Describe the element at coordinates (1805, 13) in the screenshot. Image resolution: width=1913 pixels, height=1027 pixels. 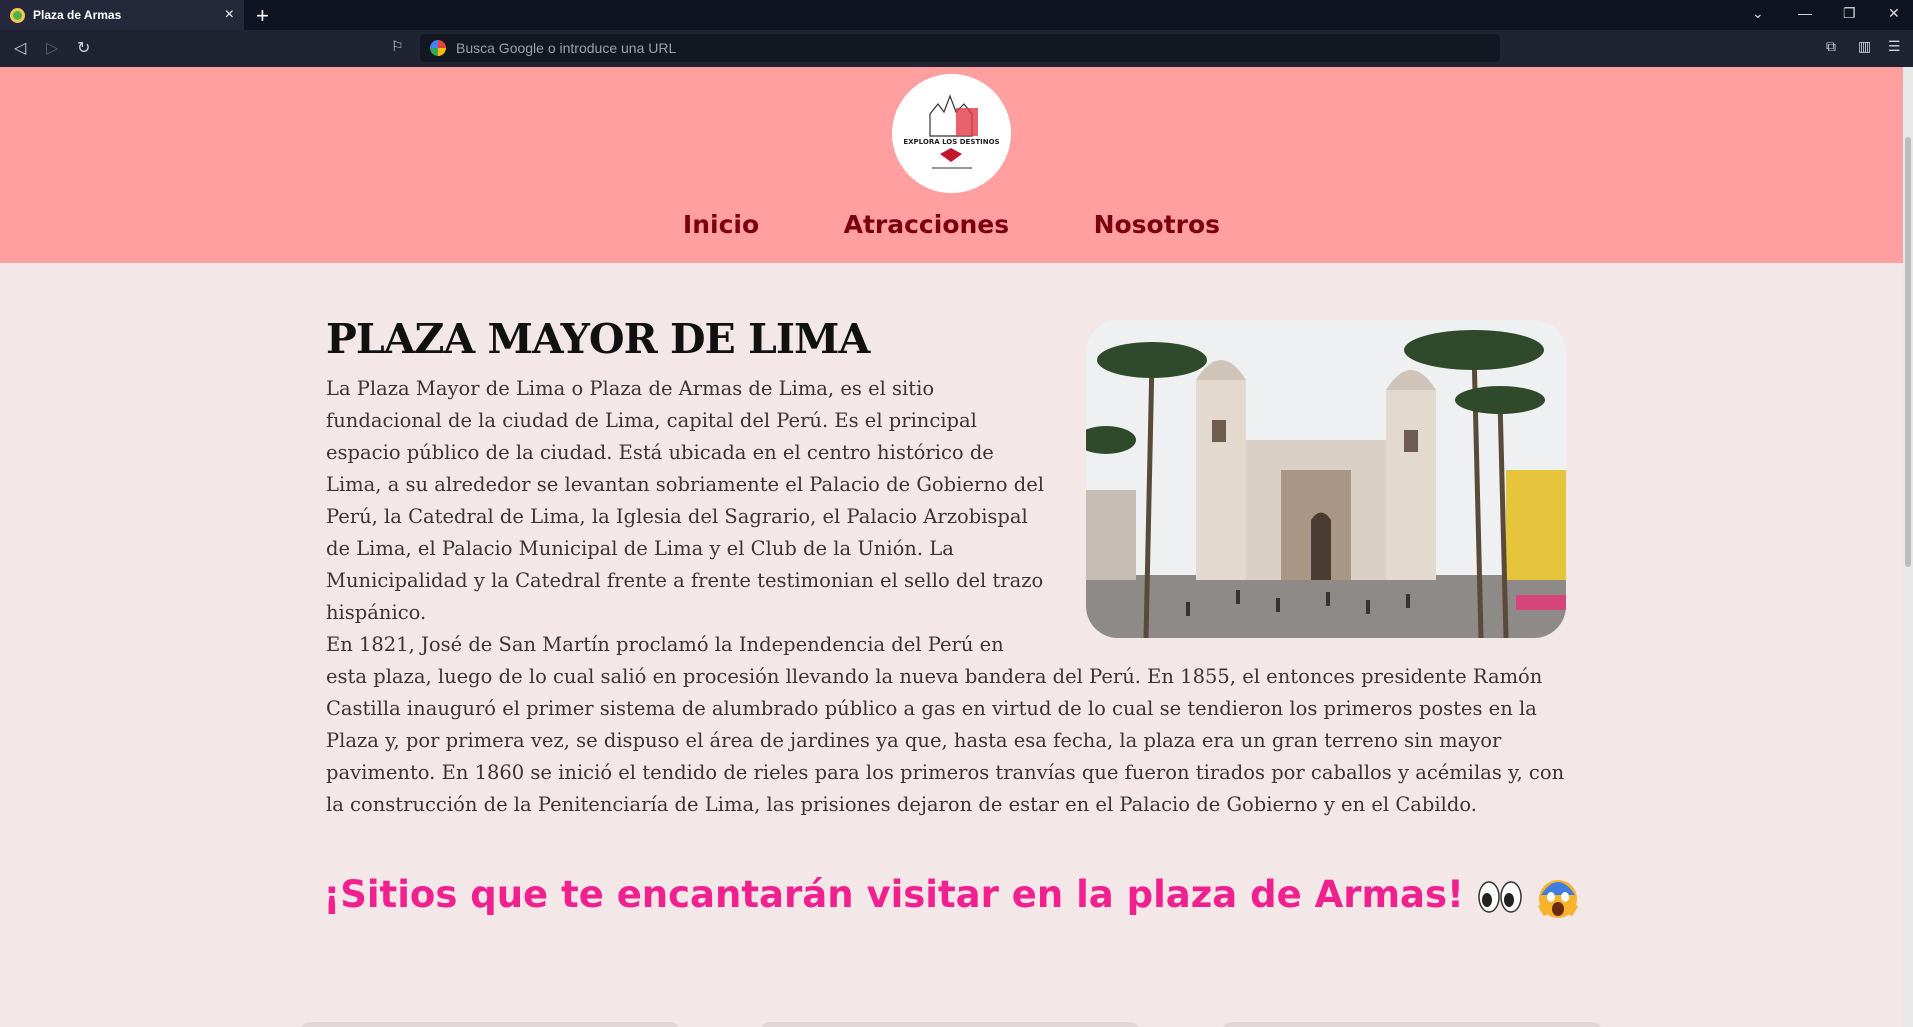
I see `minimize-icon: —` at that location.